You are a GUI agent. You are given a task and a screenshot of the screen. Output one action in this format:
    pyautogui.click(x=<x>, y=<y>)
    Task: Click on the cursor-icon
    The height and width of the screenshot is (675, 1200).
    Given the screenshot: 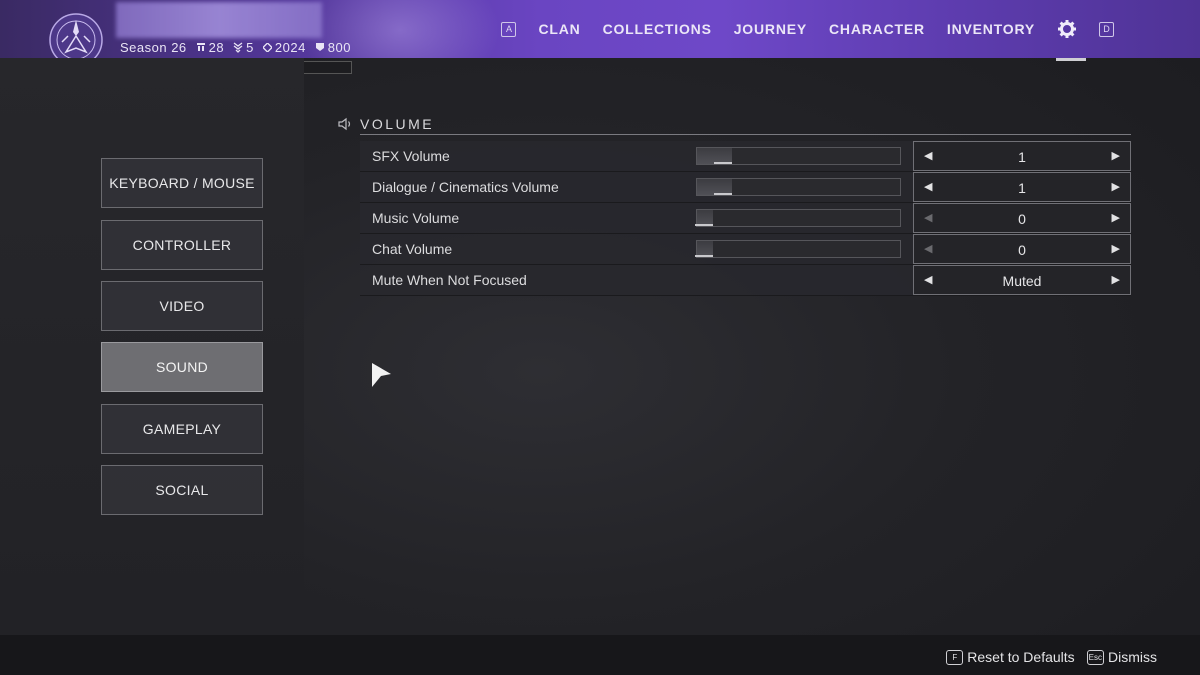 What is the action you would take?
    pyautogui.click(x=381, y=375)
    